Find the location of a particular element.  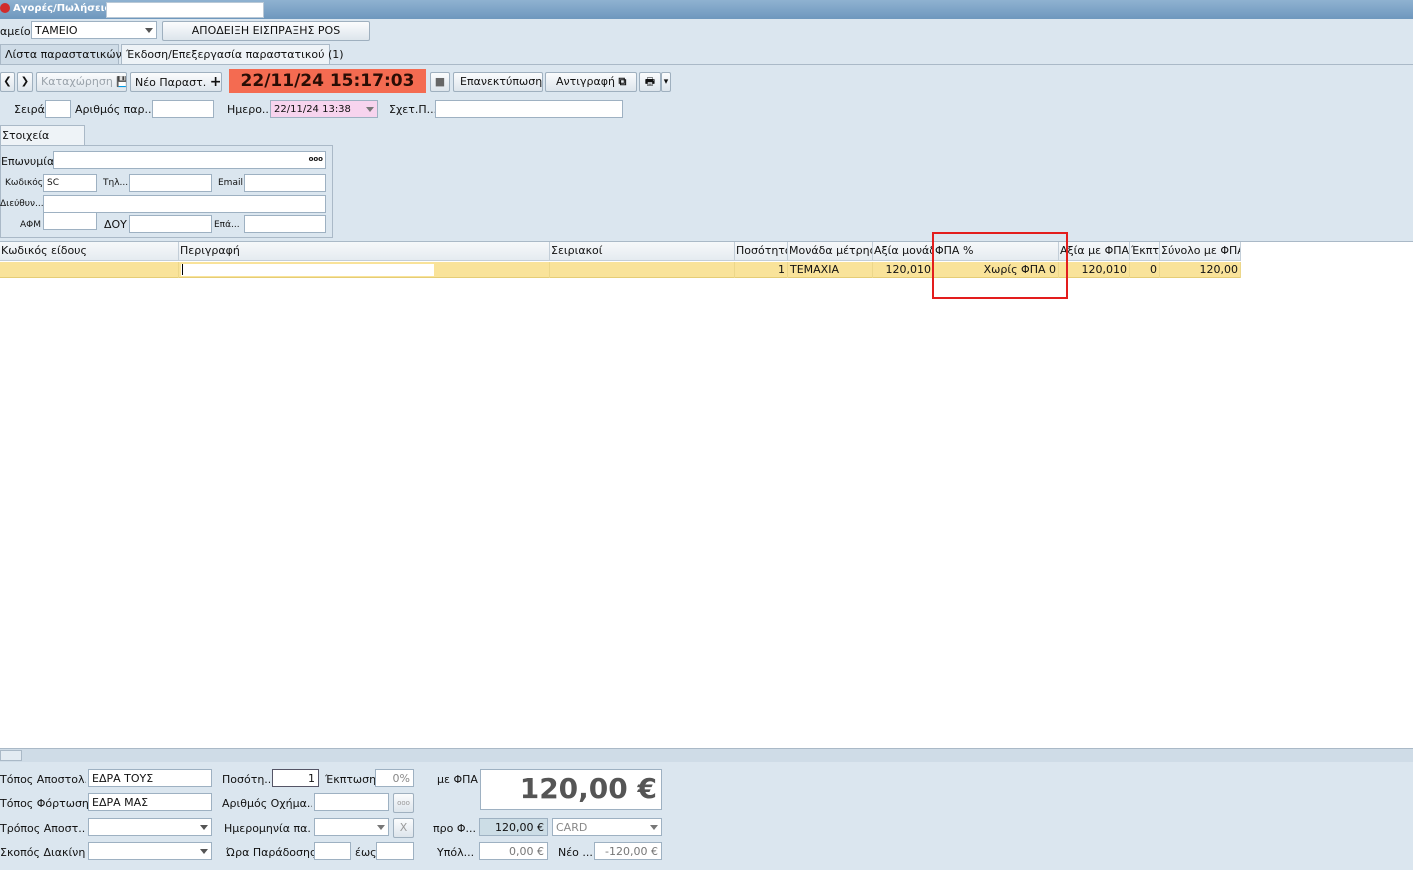

column-header-description: Περιγραφή is located at coordinates (364, 251).